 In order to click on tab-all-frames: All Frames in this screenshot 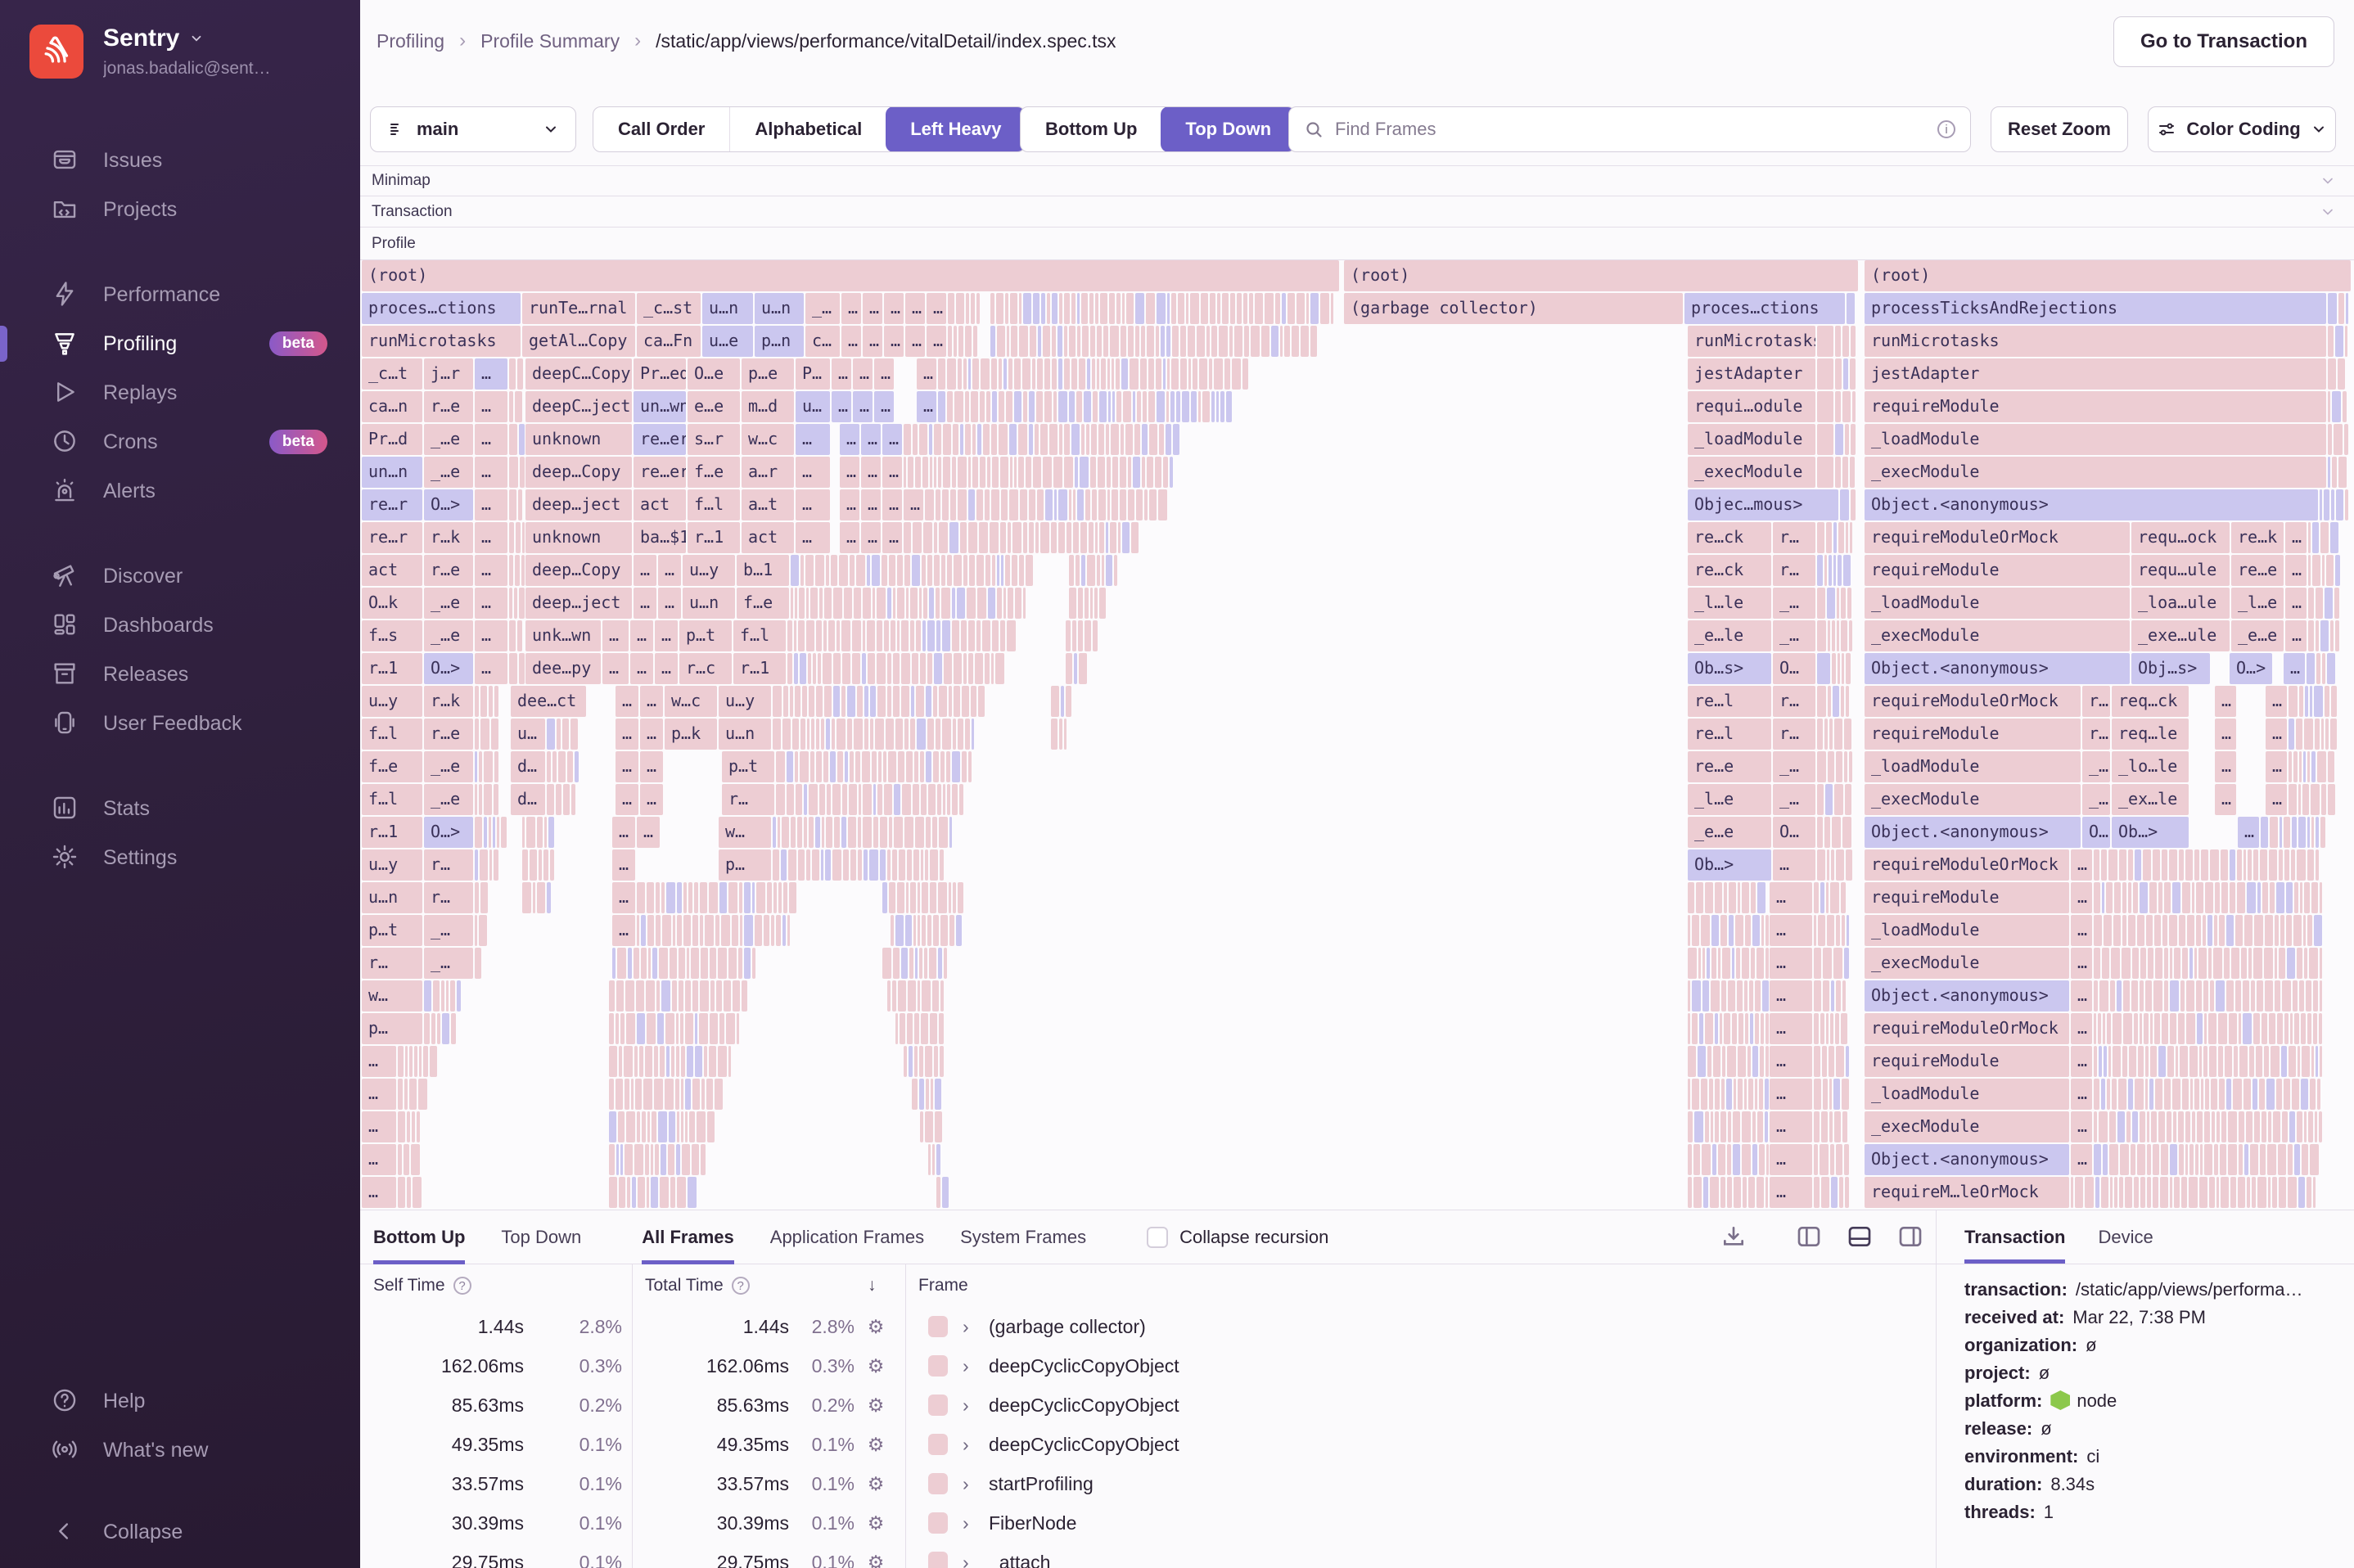, I will do `click(688, 1237)`.